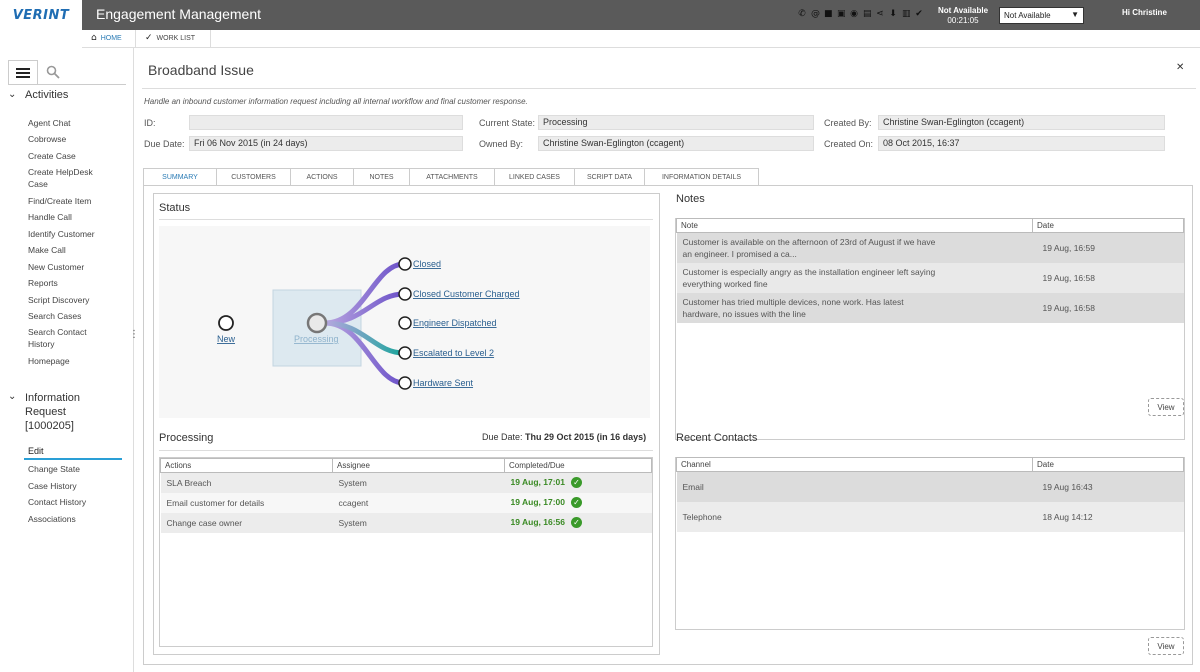 This screenshot has width=1200, height=672. I want to click on flow-label-outcome: Escalated to Level 2, so click(453, 353).